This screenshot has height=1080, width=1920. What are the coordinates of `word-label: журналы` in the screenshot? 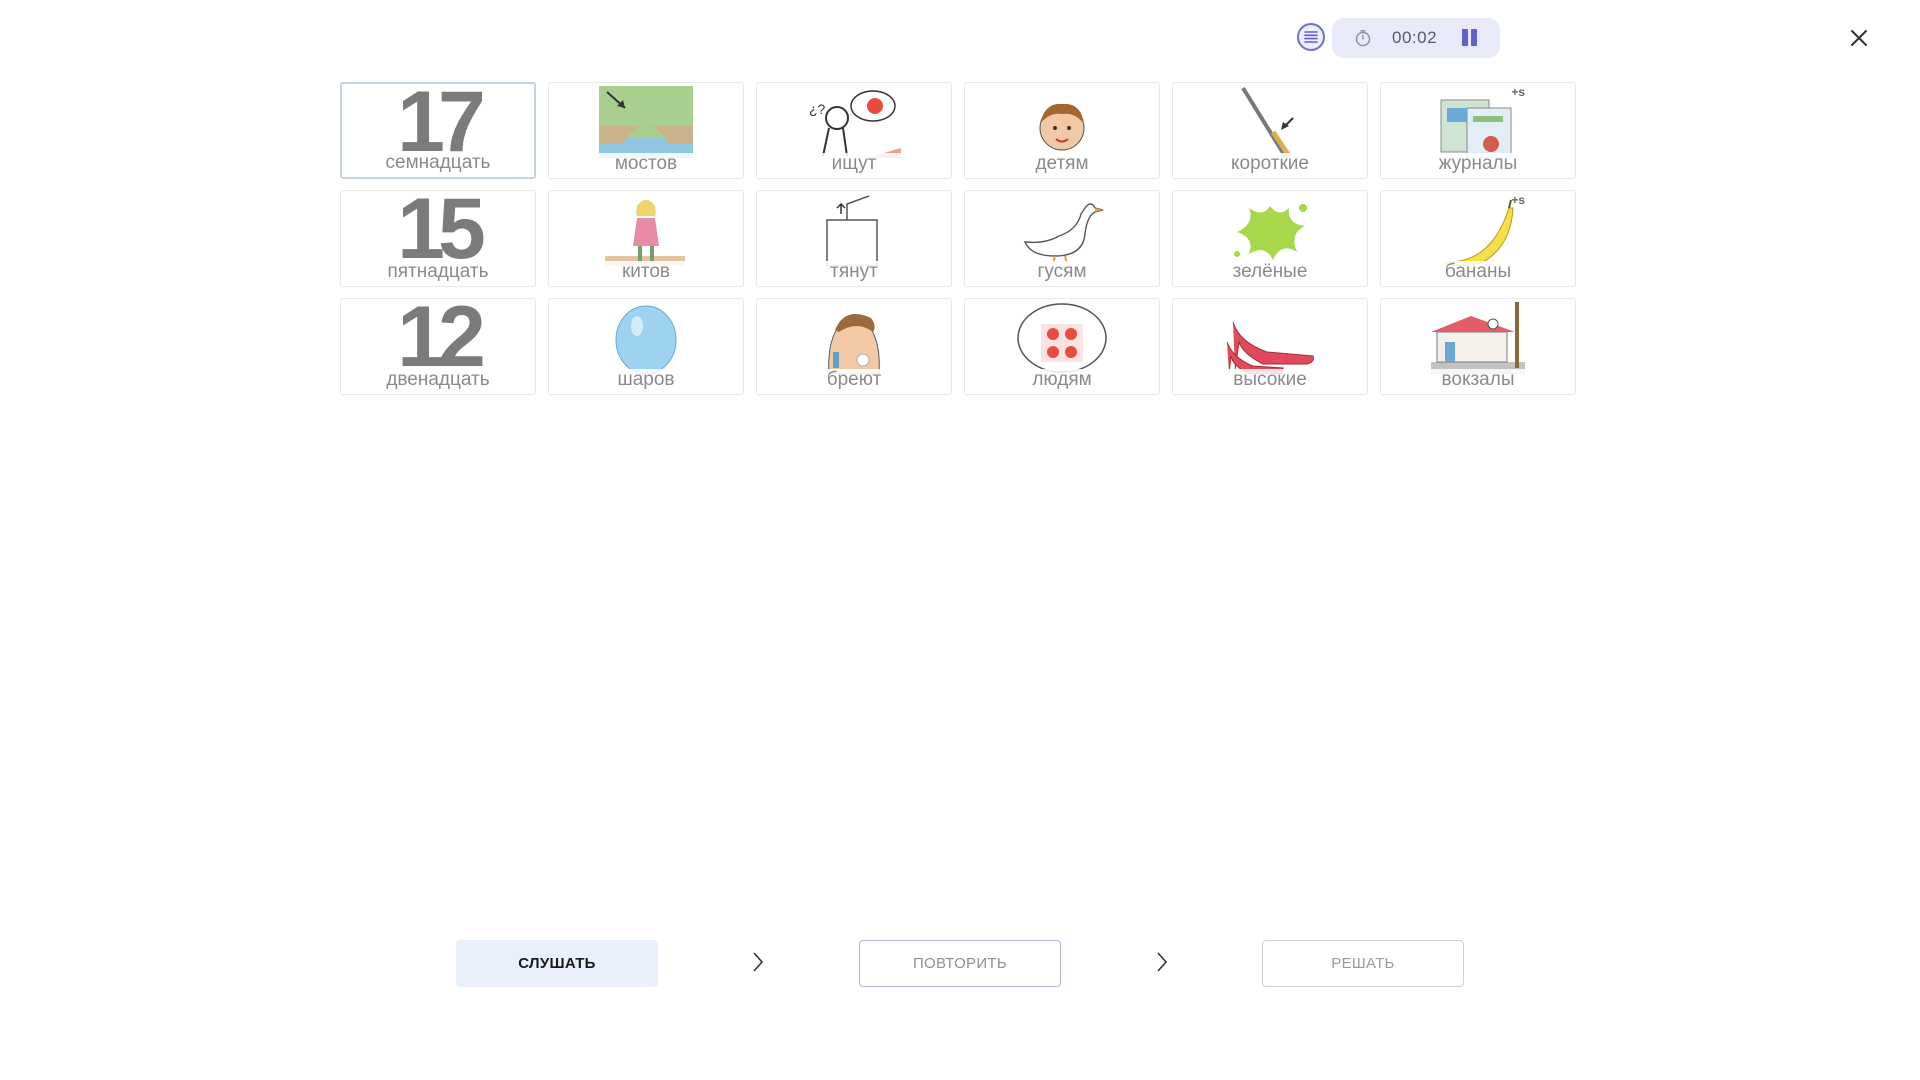 It's located at (1478, 164).